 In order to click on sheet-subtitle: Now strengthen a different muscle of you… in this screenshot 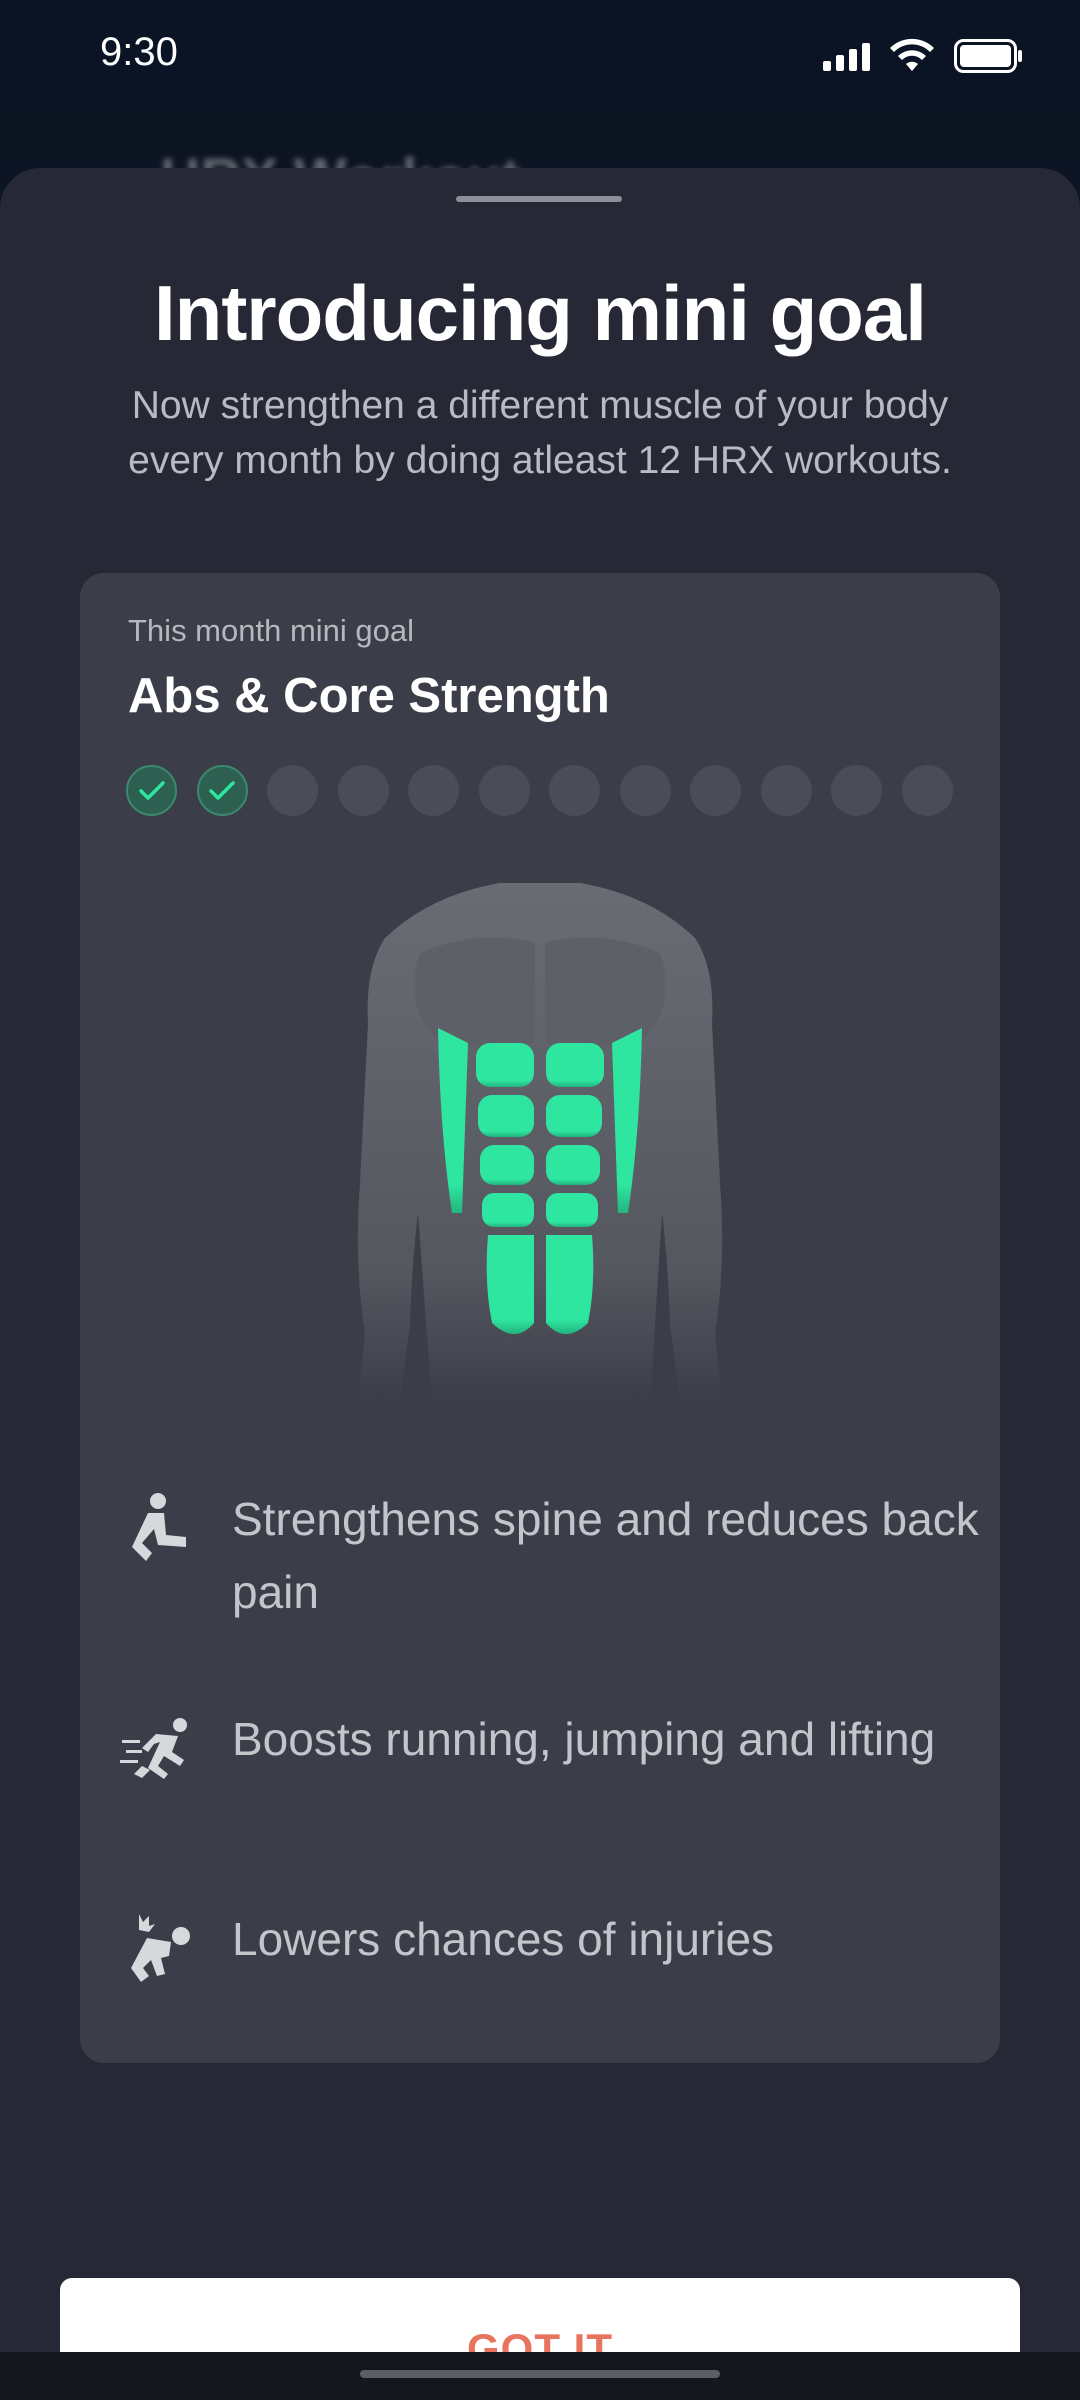, I will do `click(540, 433)`.